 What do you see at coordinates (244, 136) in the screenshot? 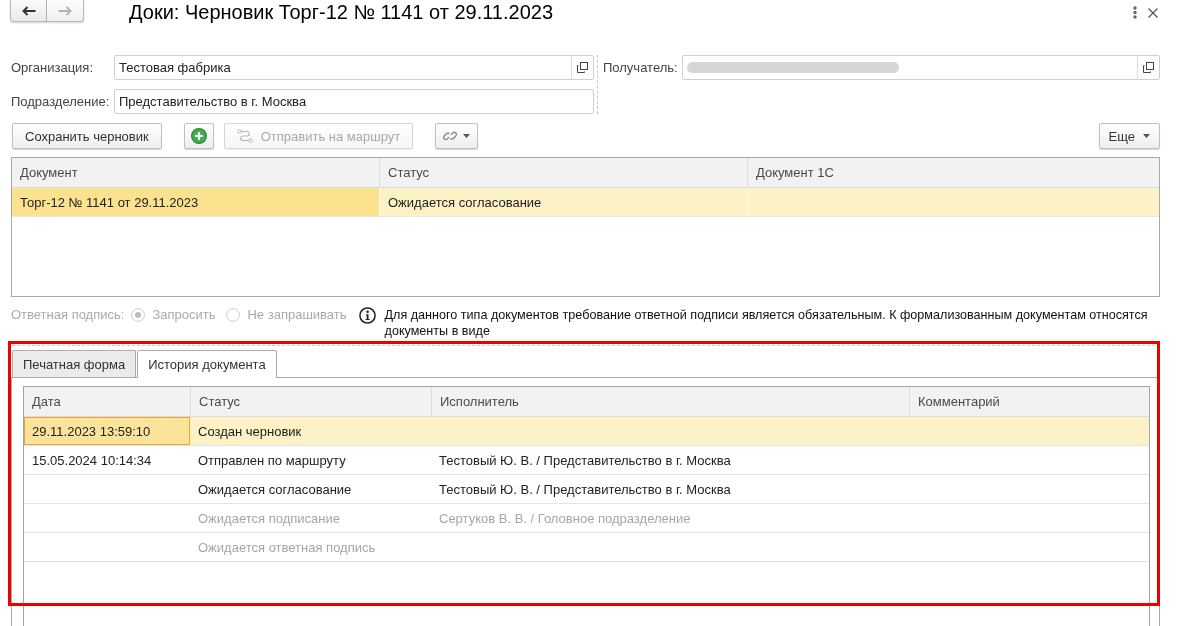
I see `route-icon` at bounding box center [244, 136].